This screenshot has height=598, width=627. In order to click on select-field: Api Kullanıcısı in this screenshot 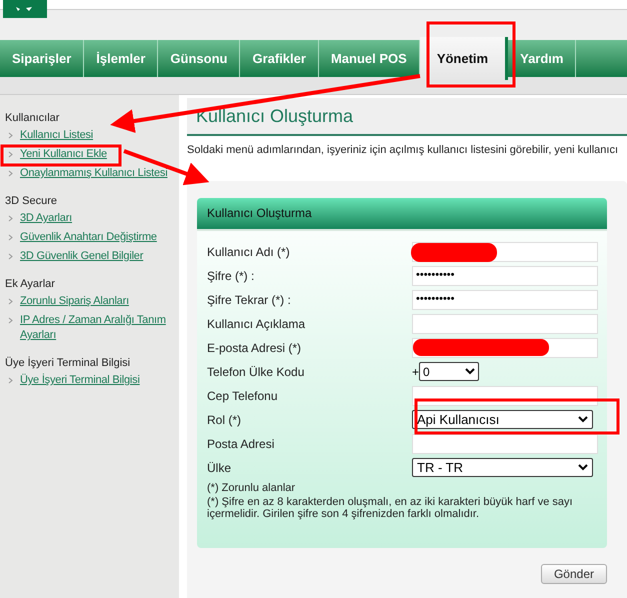, I will do `click(502, 419)`.